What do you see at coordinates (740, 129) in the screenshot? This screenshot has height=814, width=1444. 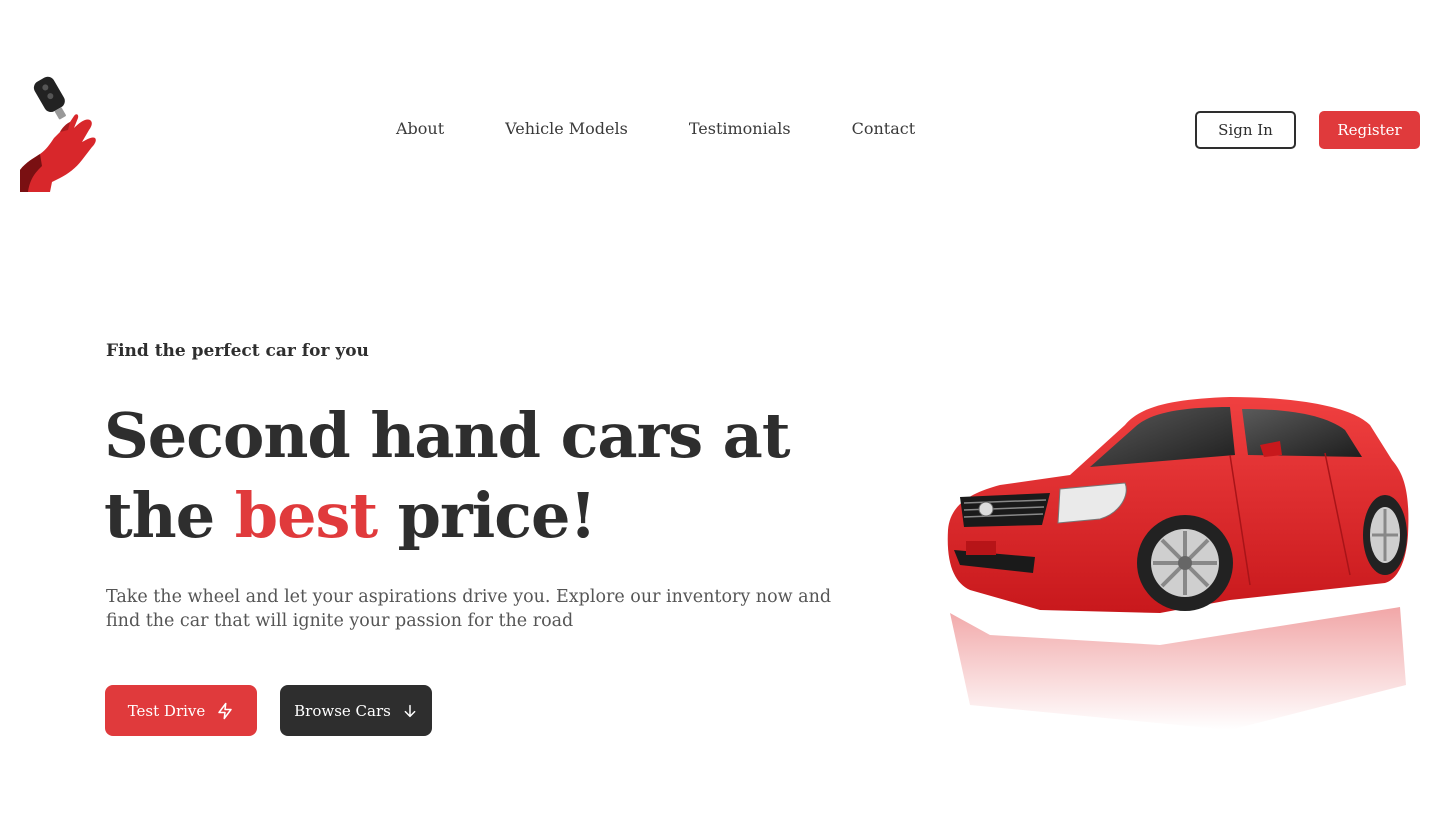 I see `nav-link-testimonials: Testimonials` at bounding box center [740, 129].